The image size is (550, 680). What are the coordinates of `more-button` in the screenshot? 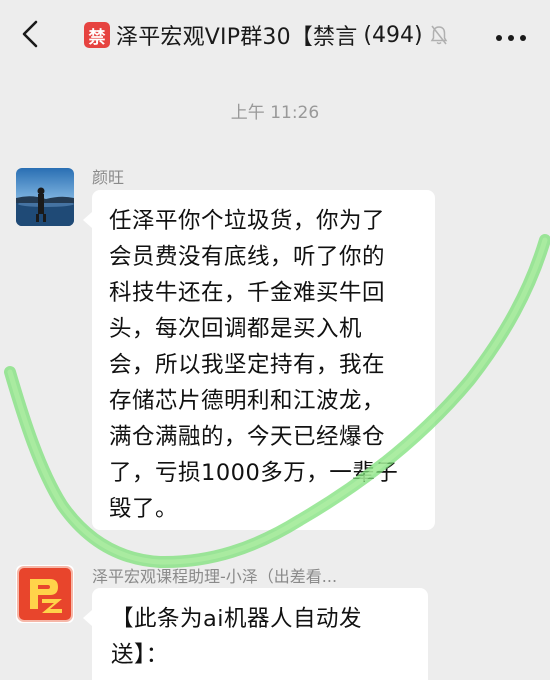 It's located at (511, 35).